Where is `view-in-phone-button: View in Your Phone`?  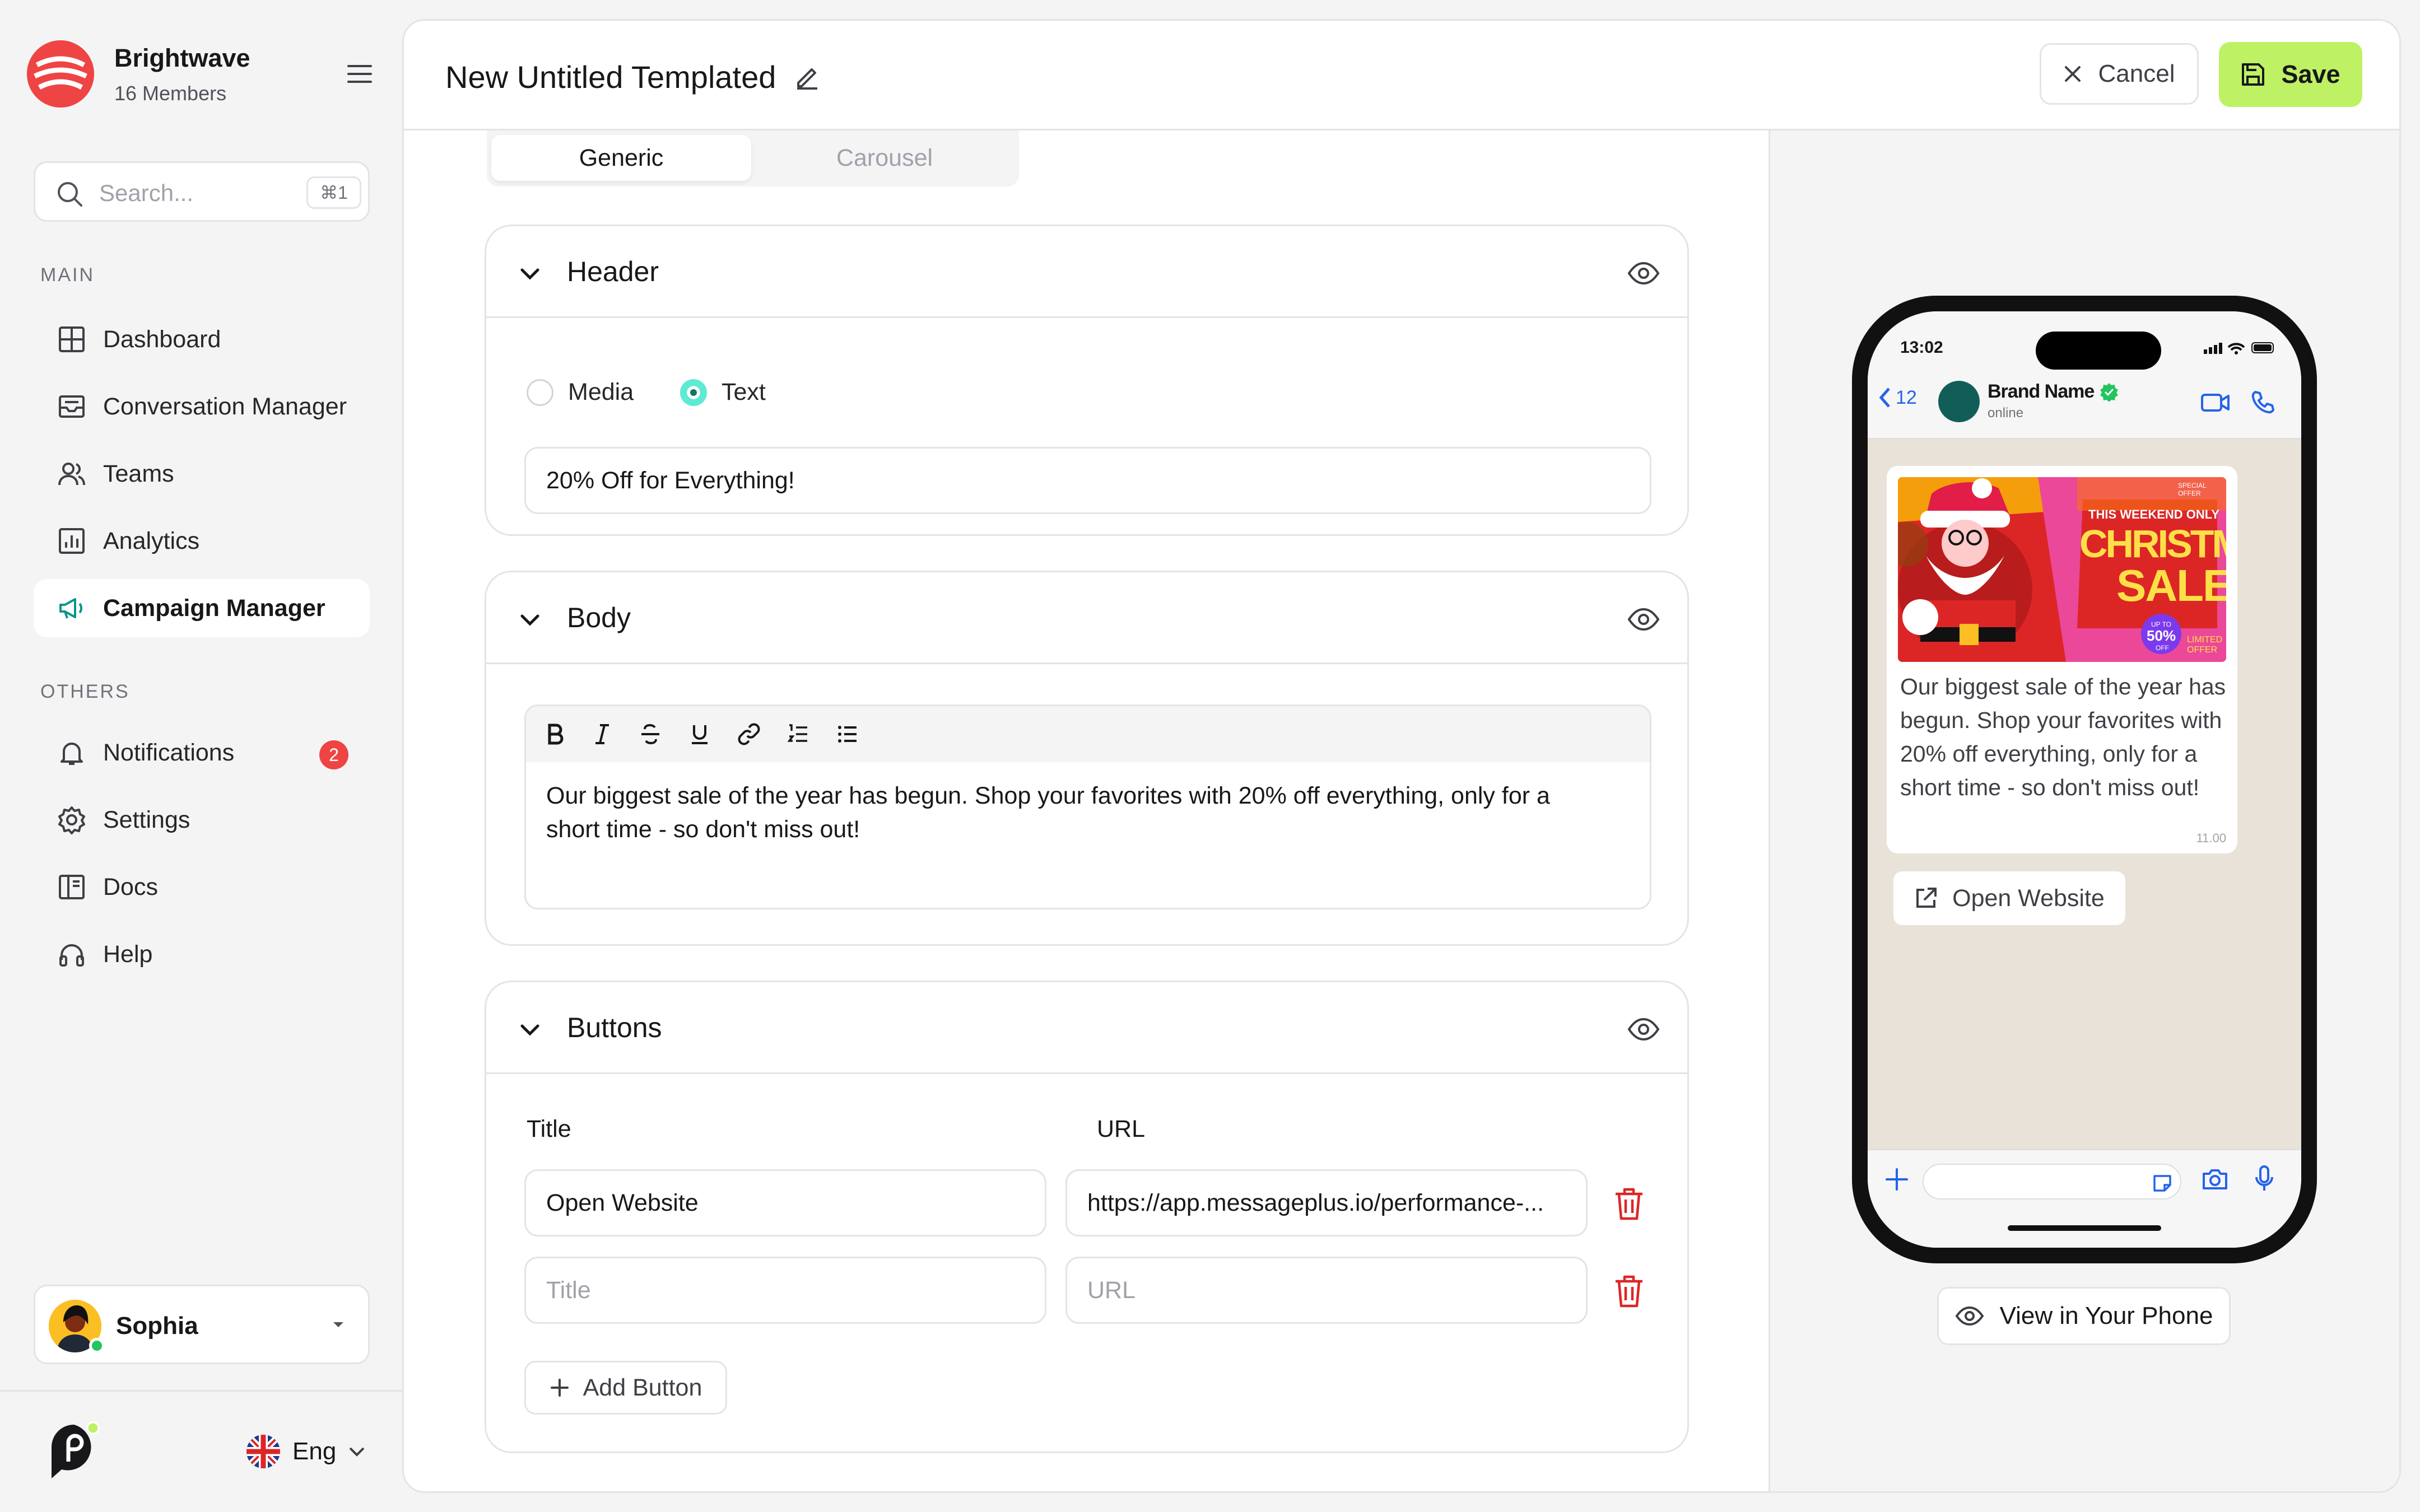 view-in-phone-button: View in Your Phone is located at coordinates (2084, 1316).